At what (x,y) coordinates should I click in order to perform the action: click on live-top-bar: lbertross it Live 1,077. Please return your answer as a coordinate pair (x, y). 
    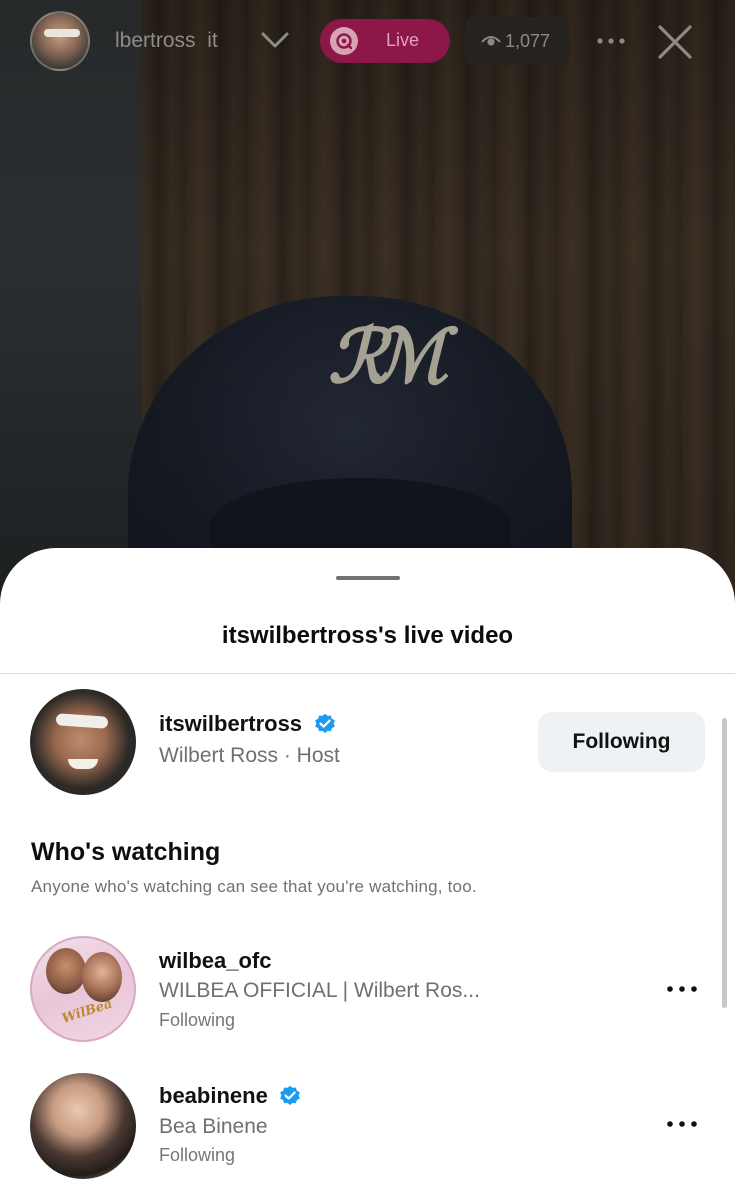
    Looking at the image, I should click on (367, 43).